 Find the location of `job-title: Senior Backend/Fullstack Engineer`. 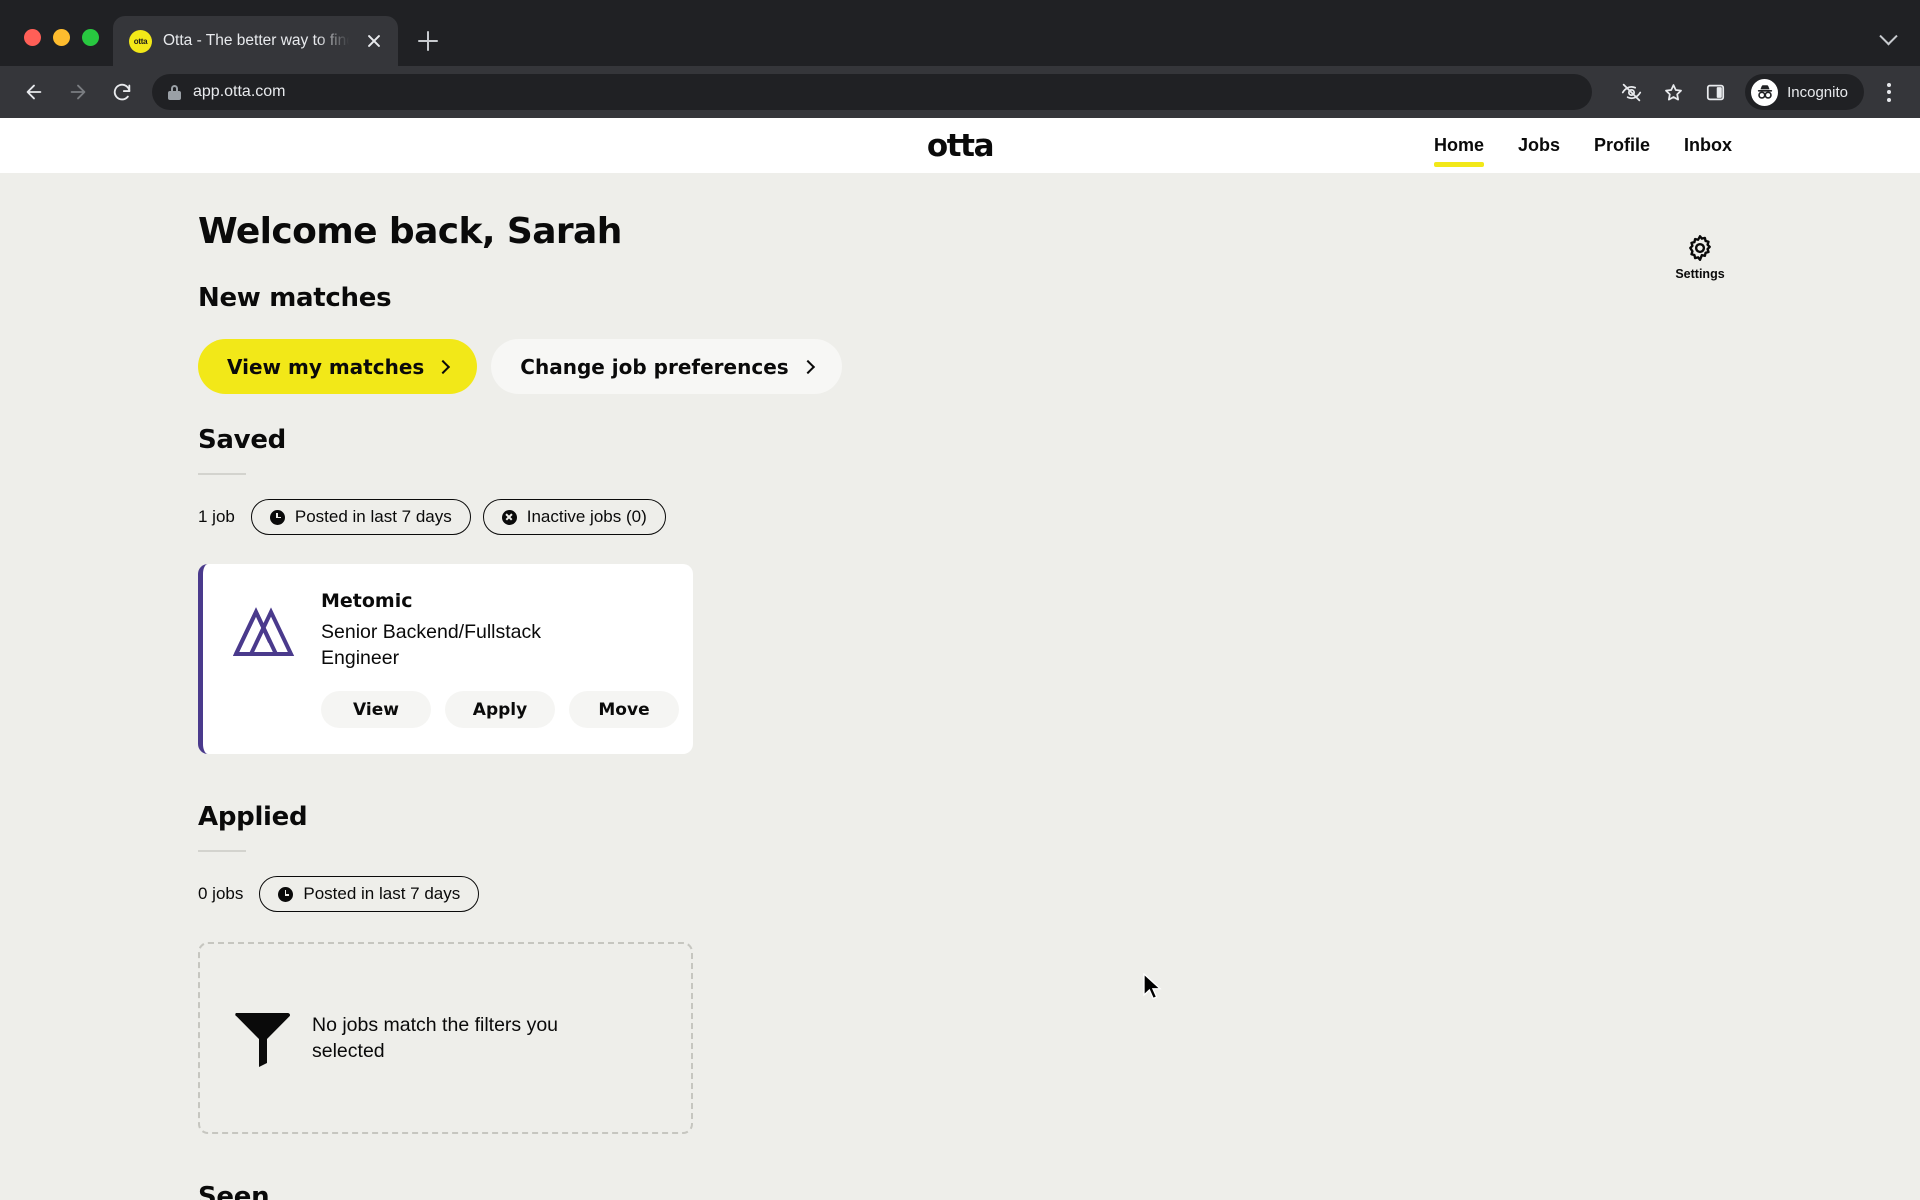

job-title: Senior Backend/Fullstack Engineer is located at coordinates (431, 645).